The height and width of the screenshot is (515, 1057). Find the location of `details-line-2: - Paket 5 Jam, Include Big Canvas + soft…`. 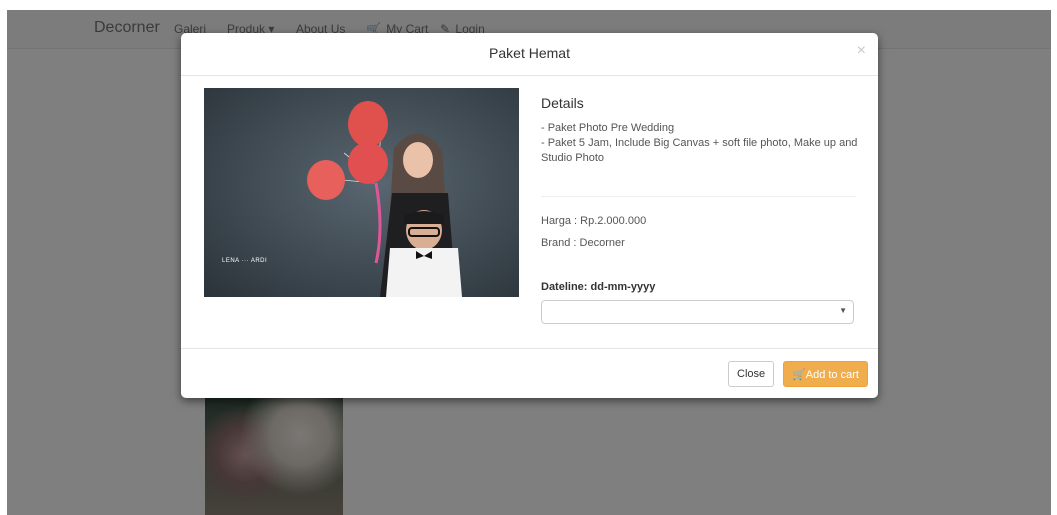

details-line-2: - Paket 5 Jam, Include Big Canvas + soft… is located at coordinates (699, 150).